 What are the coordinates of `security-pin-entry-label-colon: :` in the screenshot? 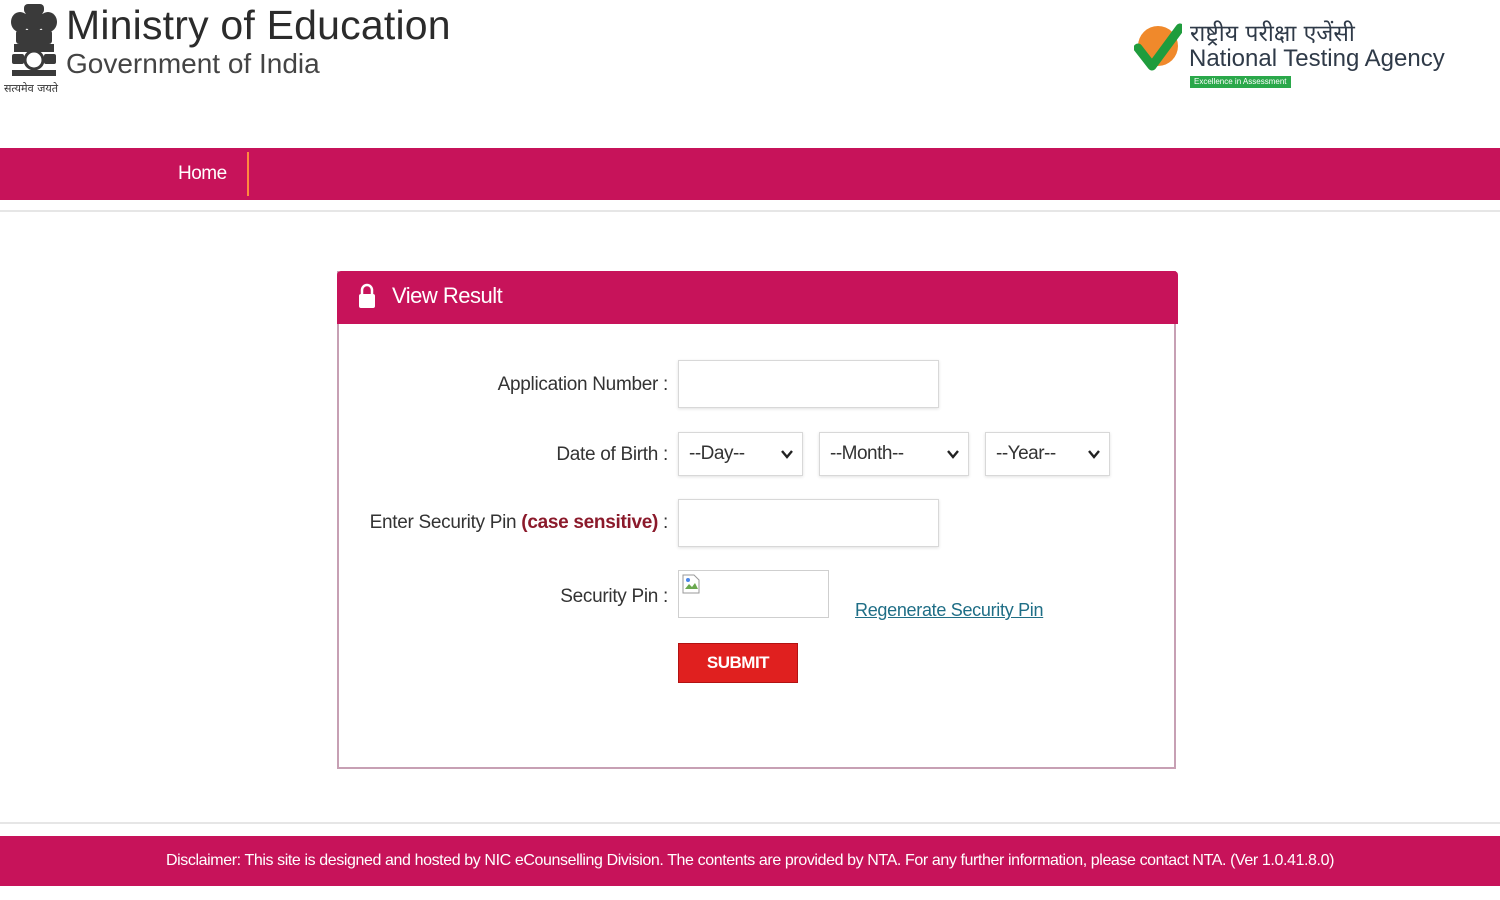 It's located at (665, 522).